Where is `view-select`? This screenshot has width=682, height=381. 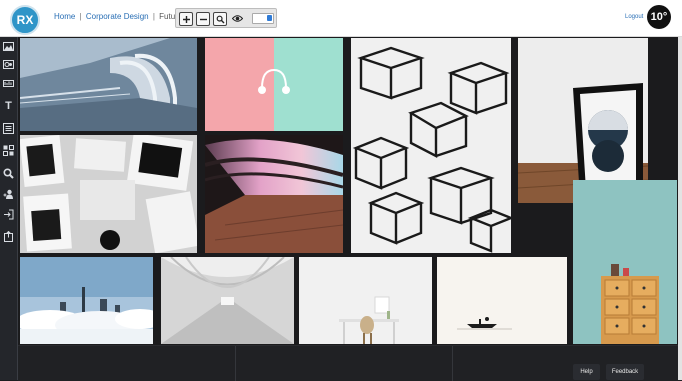 view-select is located at coordinates (263, 18).